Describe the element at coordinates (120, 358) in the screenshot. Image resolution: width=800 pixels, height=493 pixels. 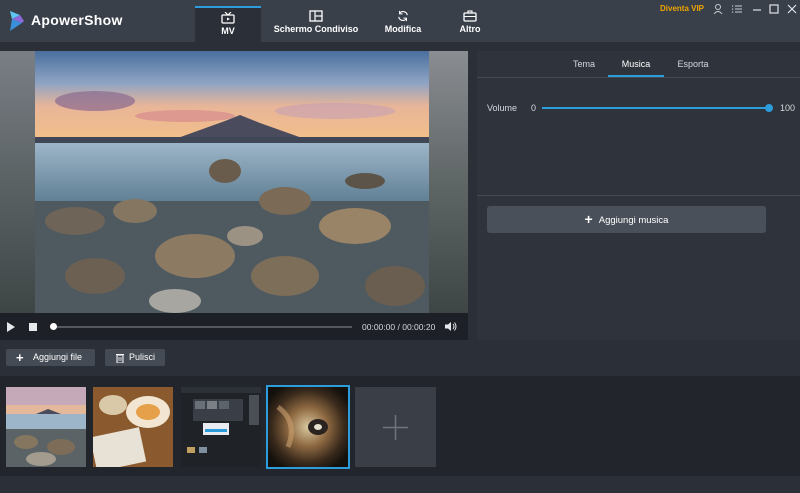
I see `trash-icon` at that location.